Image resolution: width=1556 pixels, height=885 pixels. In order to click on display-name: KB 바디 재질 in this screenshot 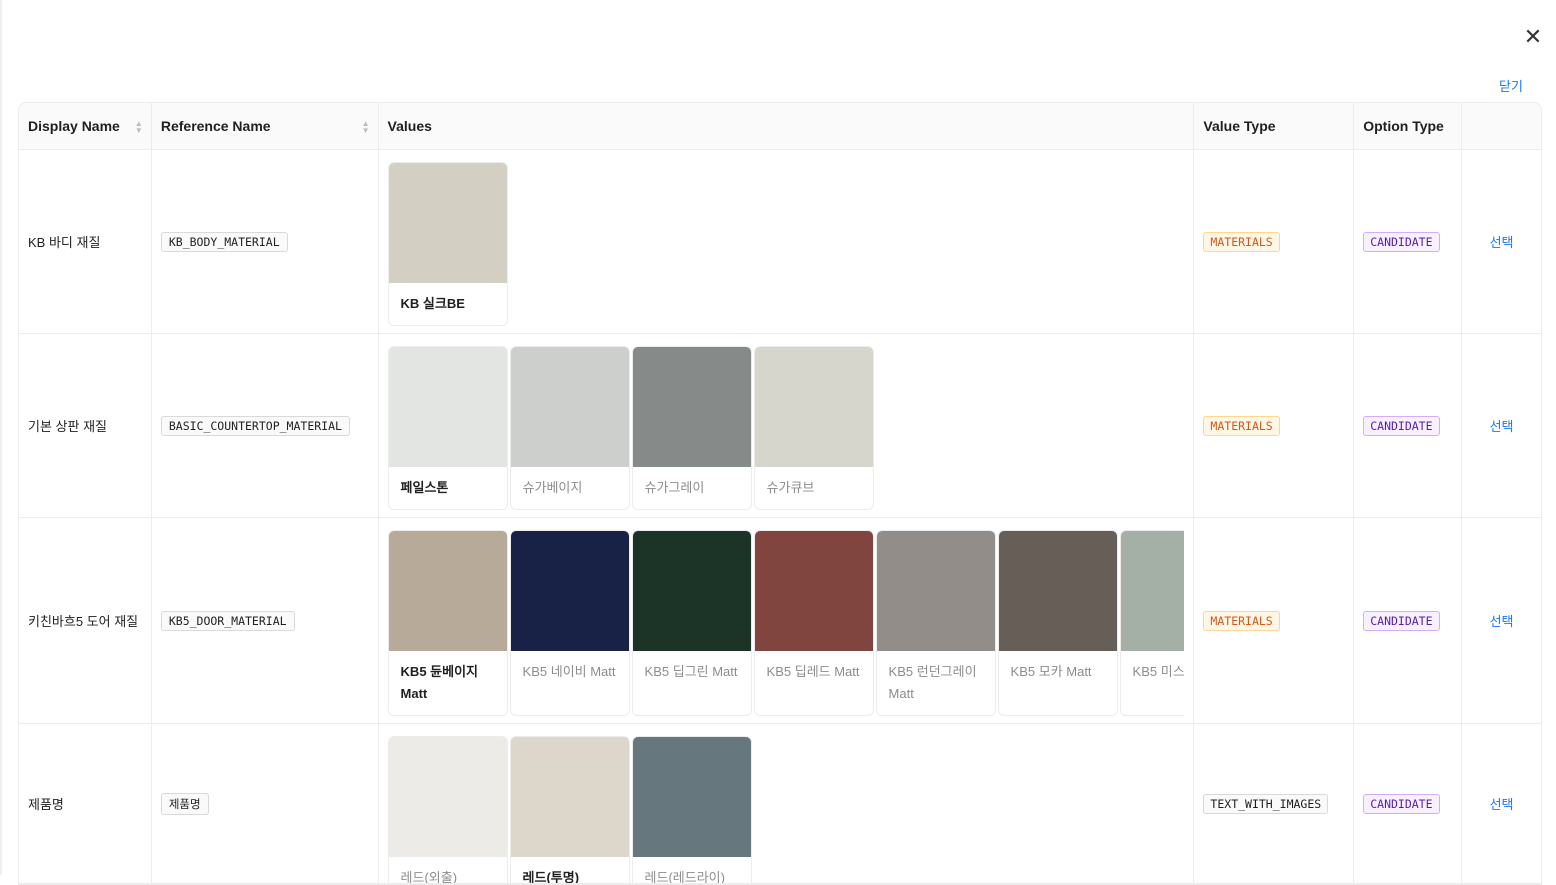, I will do `click(64, 242)`.